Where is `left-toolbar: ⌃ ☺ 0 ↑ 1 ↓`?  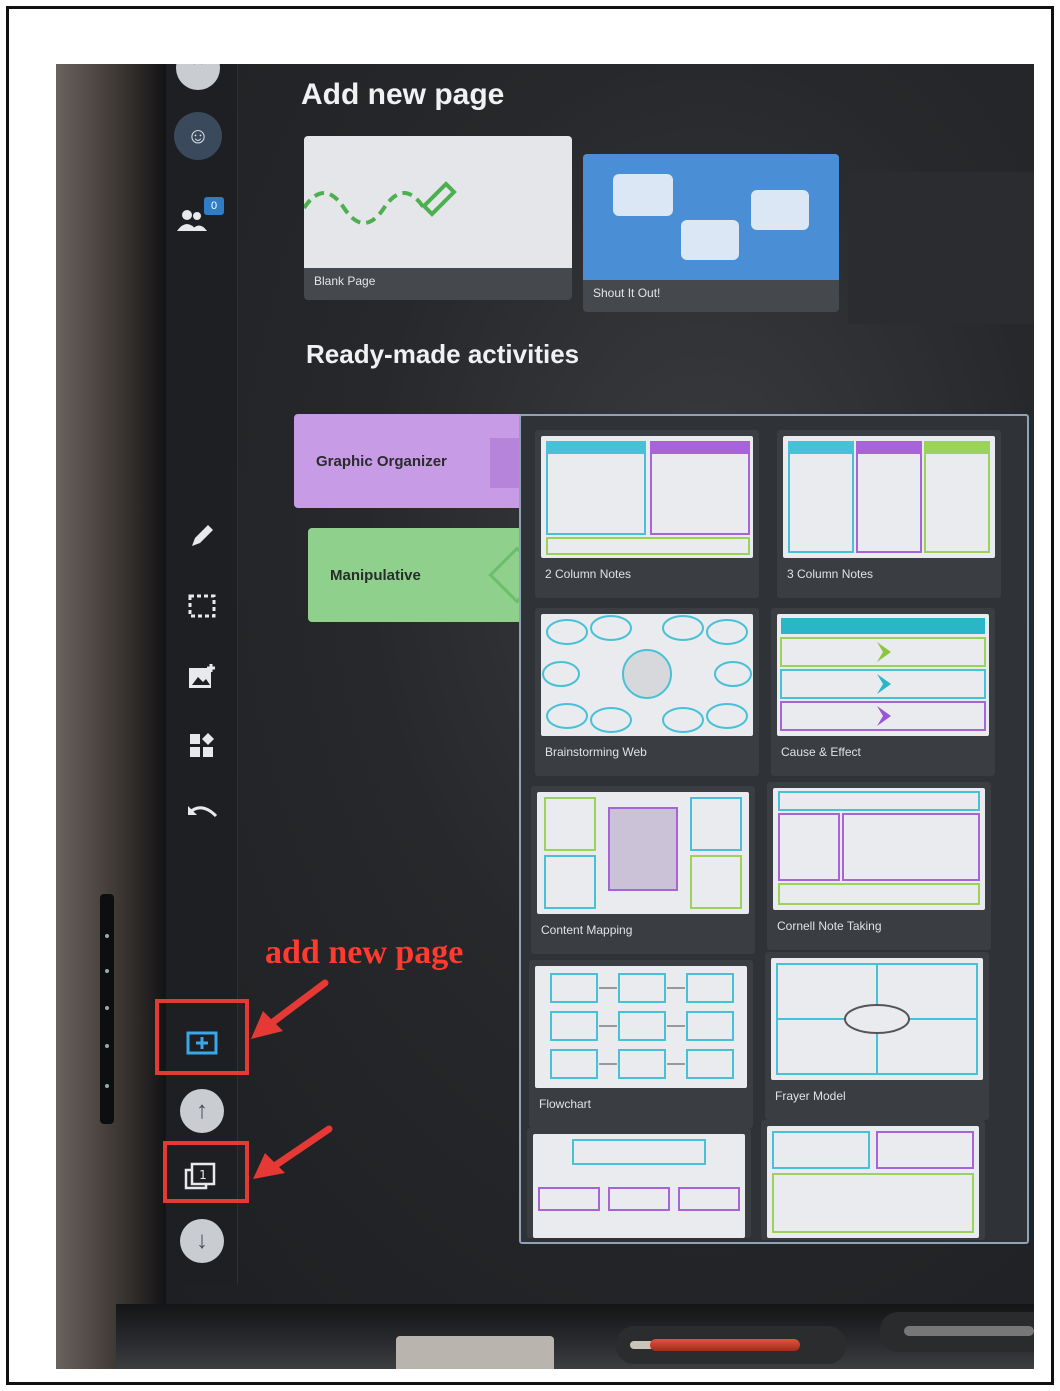
left-toolbar: ⌃ ☺ 0 ↑ 1 ↓ is located at coordinates (202, 674).